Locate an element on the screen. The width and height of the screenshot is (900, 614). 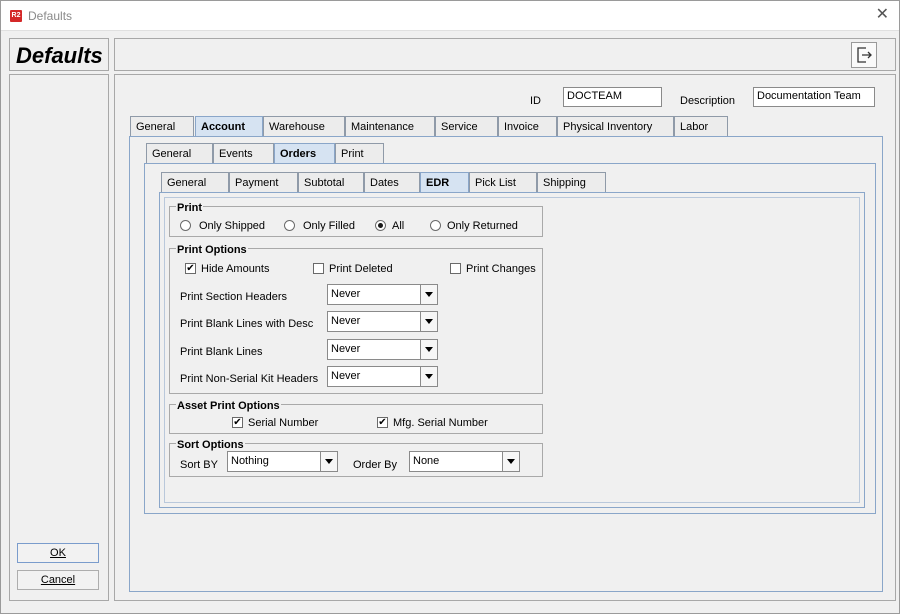
hide-amounts-label: Hide Amounts is located at coordinates (235, 269).